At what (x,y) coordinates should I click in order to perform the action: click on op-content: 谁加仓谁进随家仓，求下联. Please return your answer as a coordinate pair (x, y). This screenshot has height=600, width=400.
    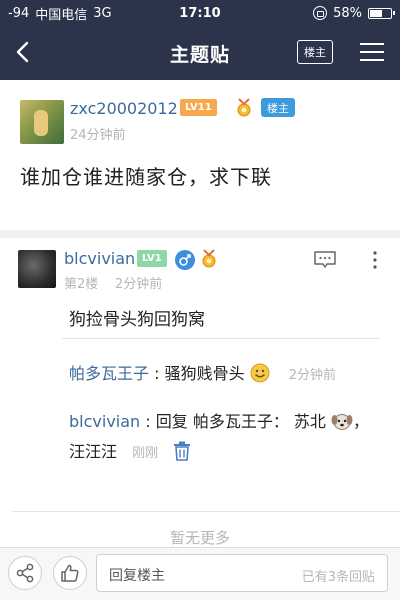
    Looking at the image, I should click on (146, 177).